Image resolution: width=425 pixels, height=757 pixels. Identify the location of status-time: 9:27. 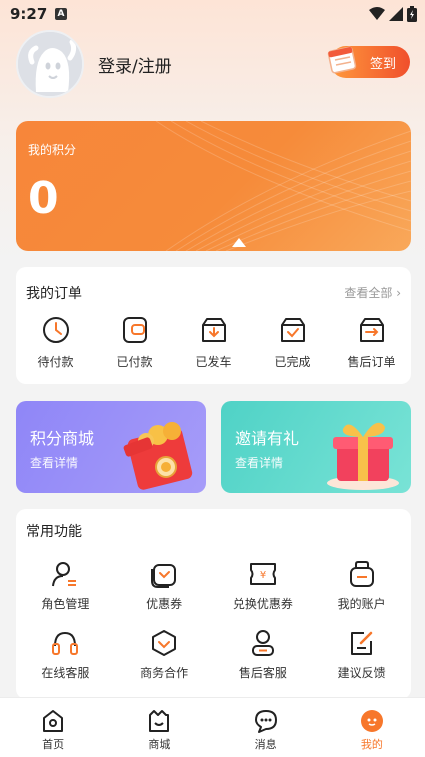
(29, 14).